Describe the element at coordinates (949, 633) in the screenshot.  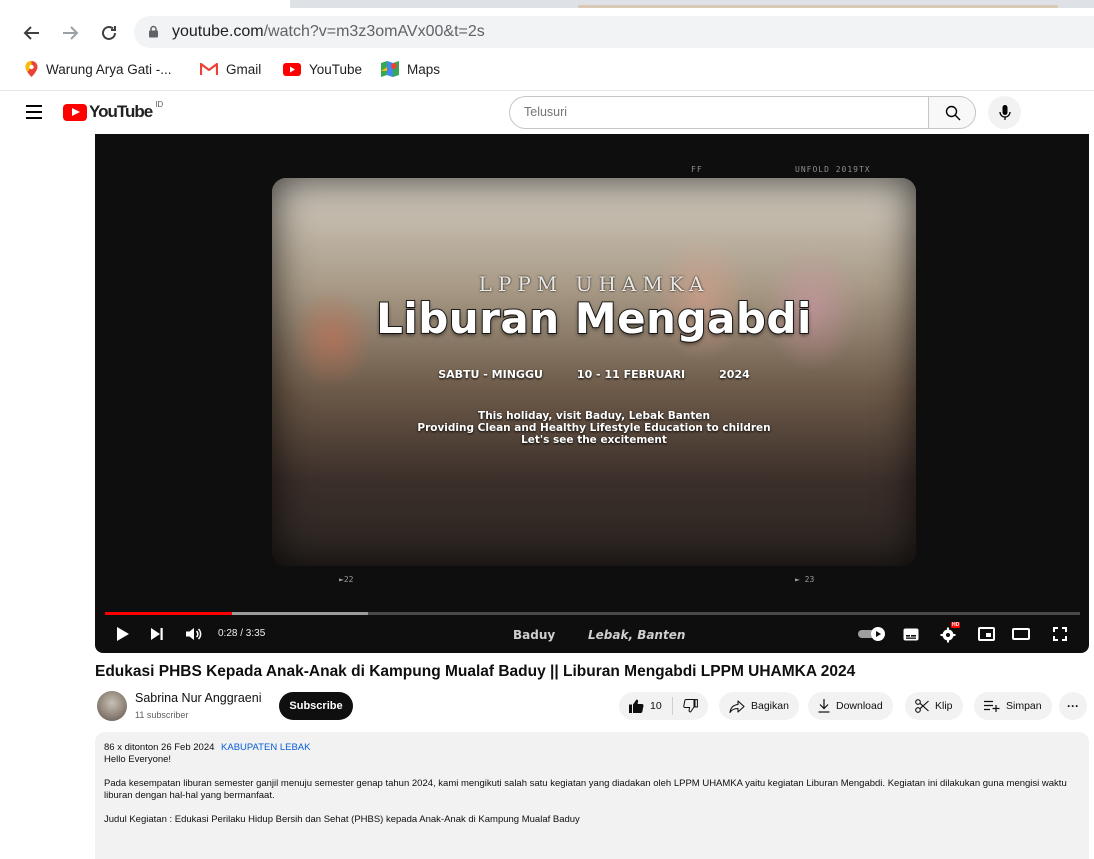
I see `settings-button: HD` at that location.